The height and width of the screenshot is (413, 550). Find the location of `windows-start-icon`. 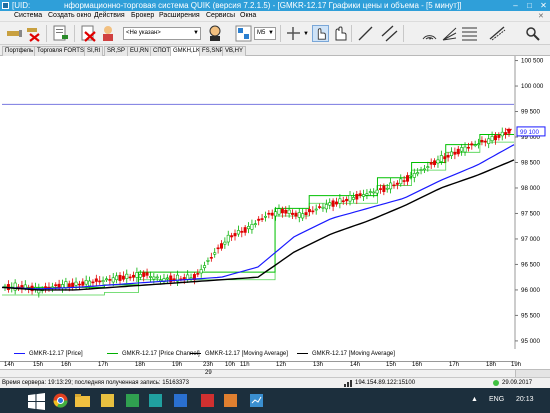

windows-start-icon is located at coordinates (36, 401).